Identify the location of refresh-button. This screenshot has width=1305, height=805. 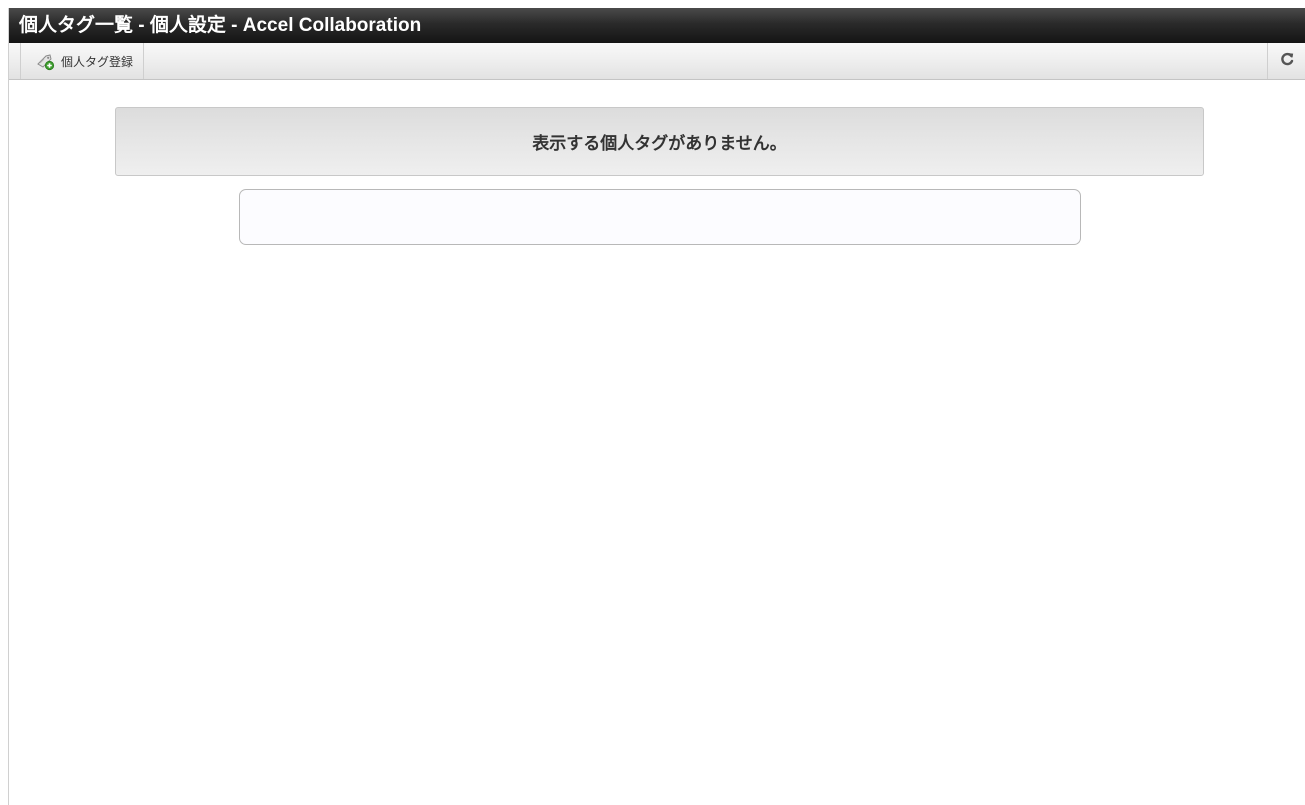
(1286, 61).